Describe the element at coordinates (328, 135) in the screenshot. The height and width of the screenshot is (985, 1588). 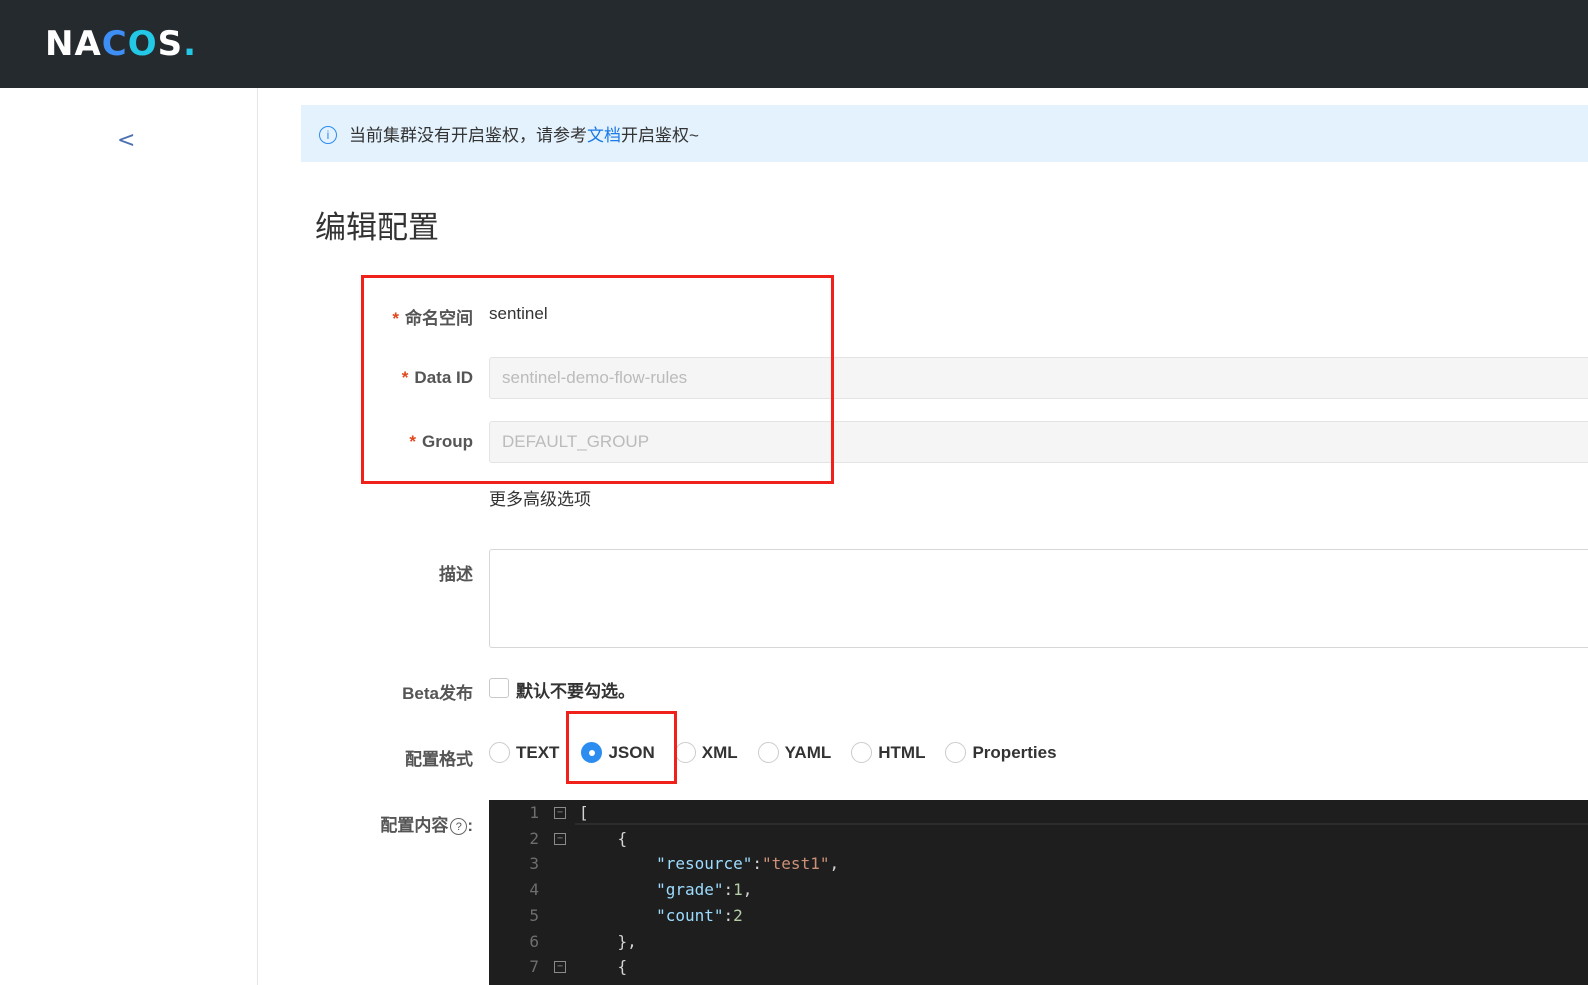
I see `info-icon: i` at that location.